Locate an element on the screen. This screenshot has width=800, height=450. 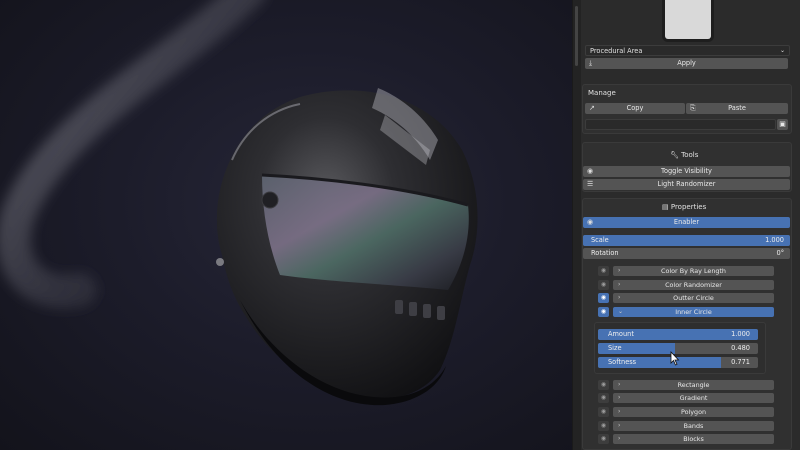
manage-title: Manage is located at coordinates (602, 93).